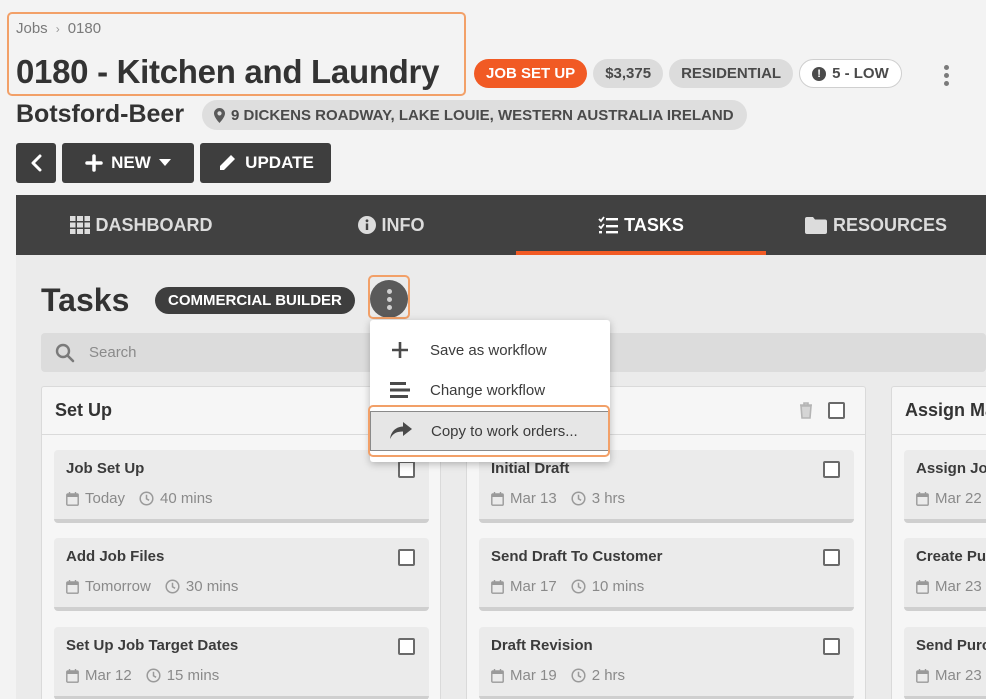  I want to click on tab-dashboard: DASHBOARD, so click(141, 225).